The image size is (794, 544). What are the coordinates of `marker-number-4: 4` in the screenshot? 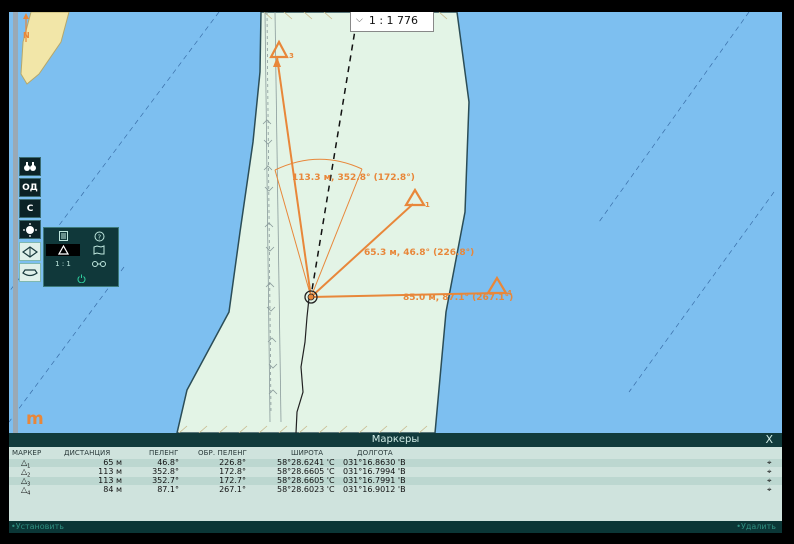 It's located at (509, 293).